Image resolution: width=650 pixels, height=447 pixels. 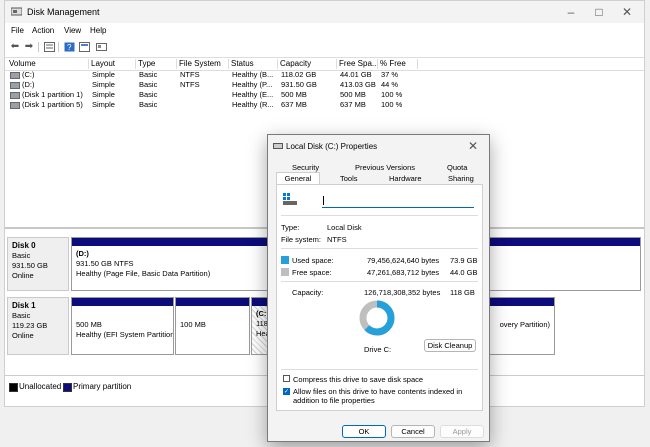 What do you see at coordinates (398, 64) in the screenshot?
I see `column-header-percent-free: % Free` at bounding box center [398, 64].